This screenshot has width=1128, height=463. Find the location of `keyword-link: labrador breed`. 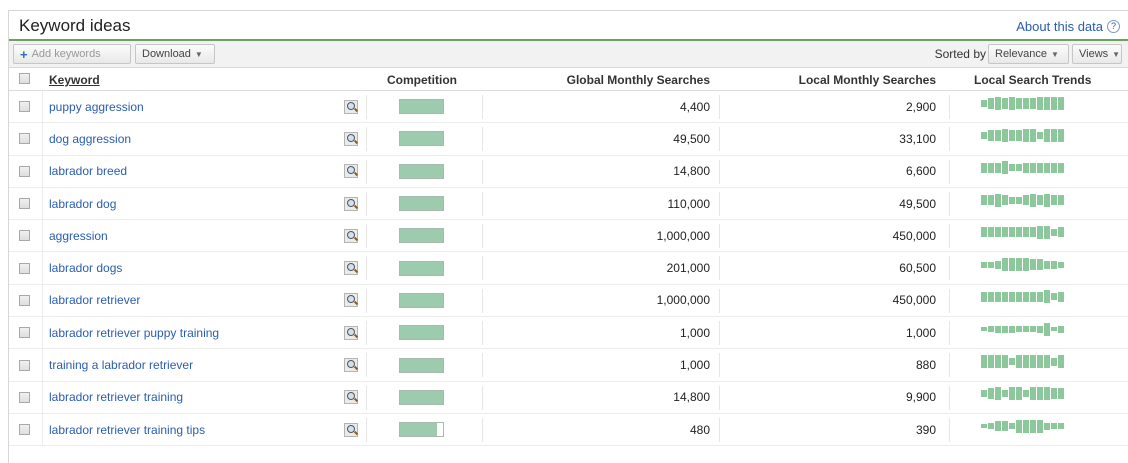

keyword-link: labrador breed is located at coordinates (88, 171).